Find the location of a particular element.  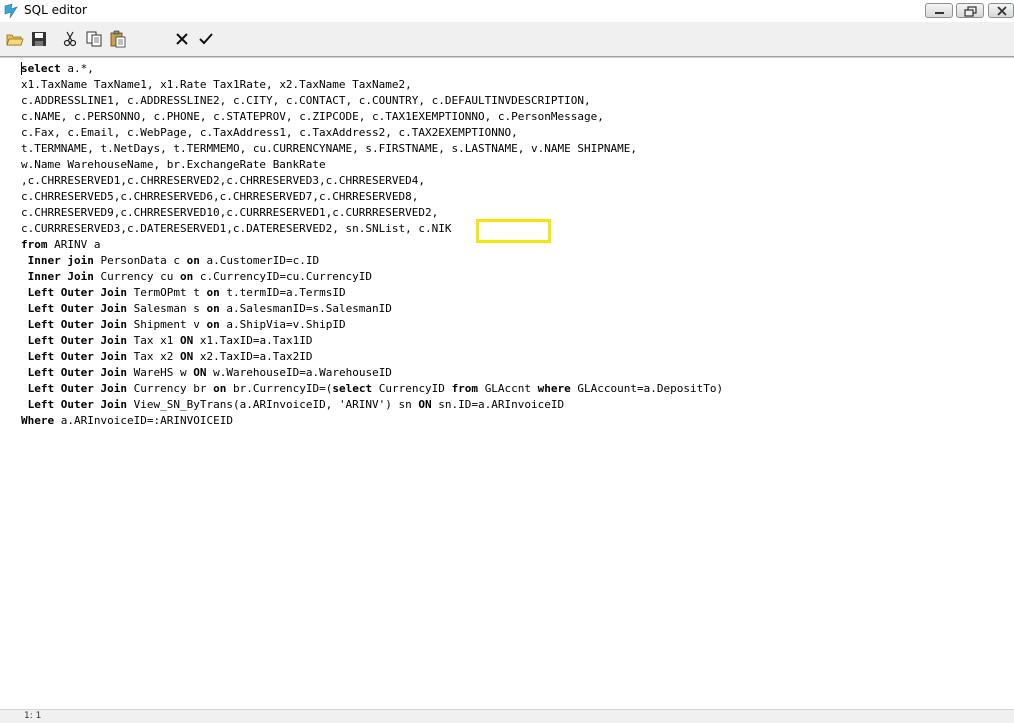

sql-keyword: Where is located at coordinates (38, 420).